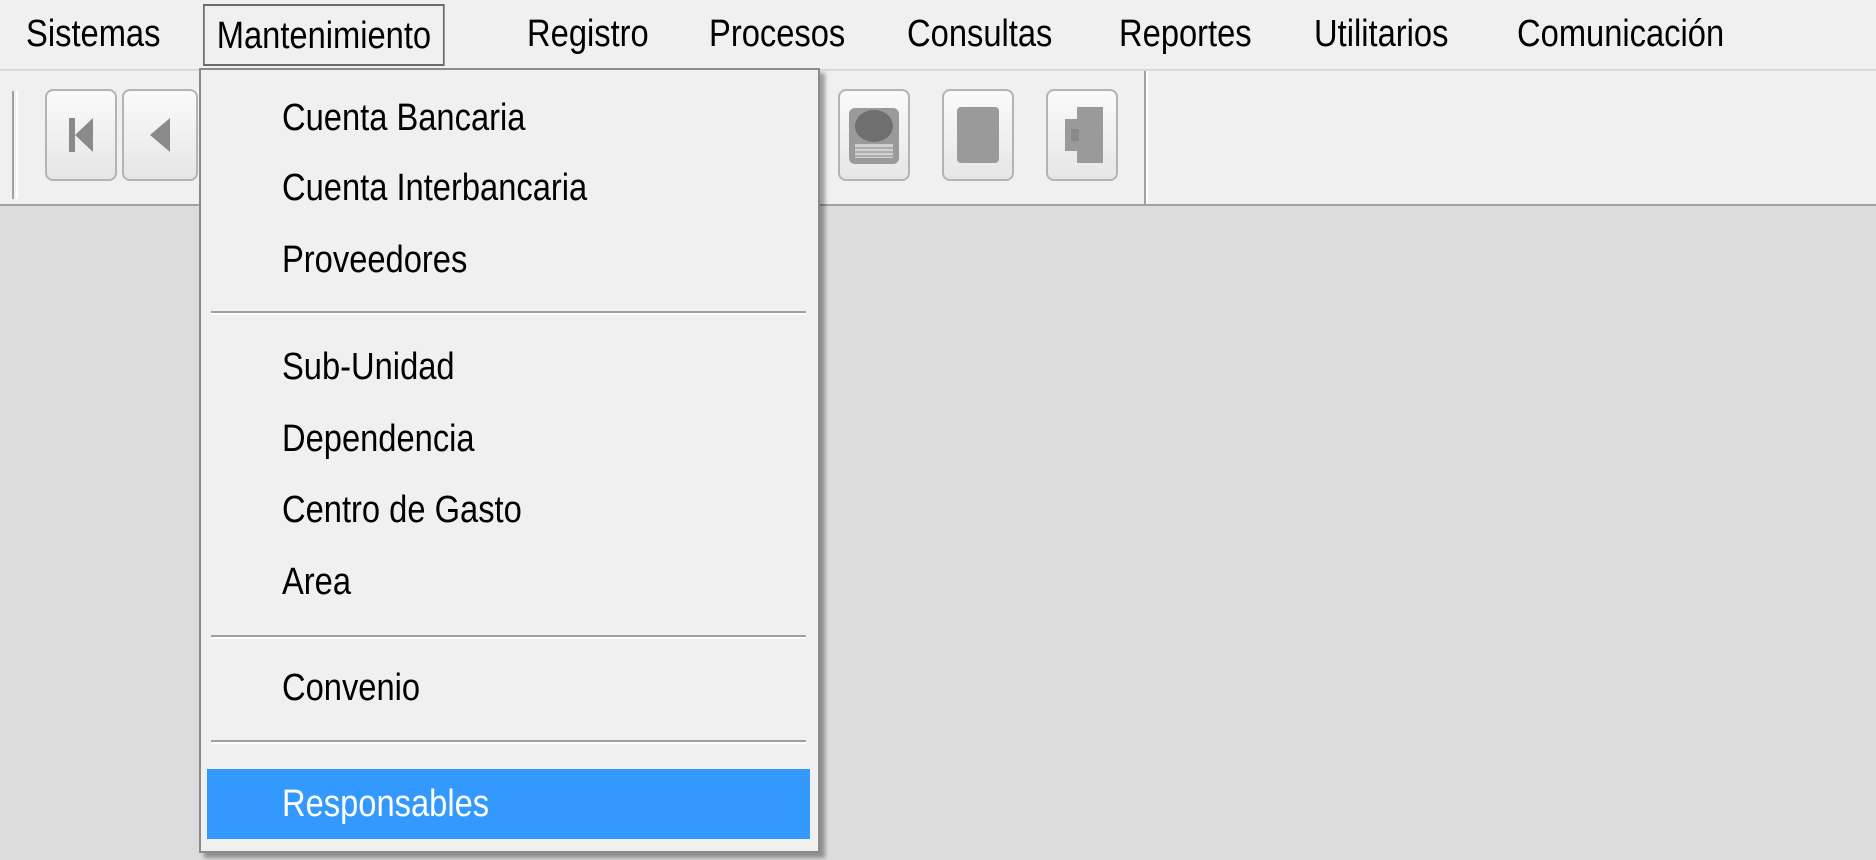 The width and height of the screenshot is (1876, 860). Describe the element at coordinates (508, 367) in the screenshot. I see `menu-item-sub-unidad: Sub-Unidad` at that location.